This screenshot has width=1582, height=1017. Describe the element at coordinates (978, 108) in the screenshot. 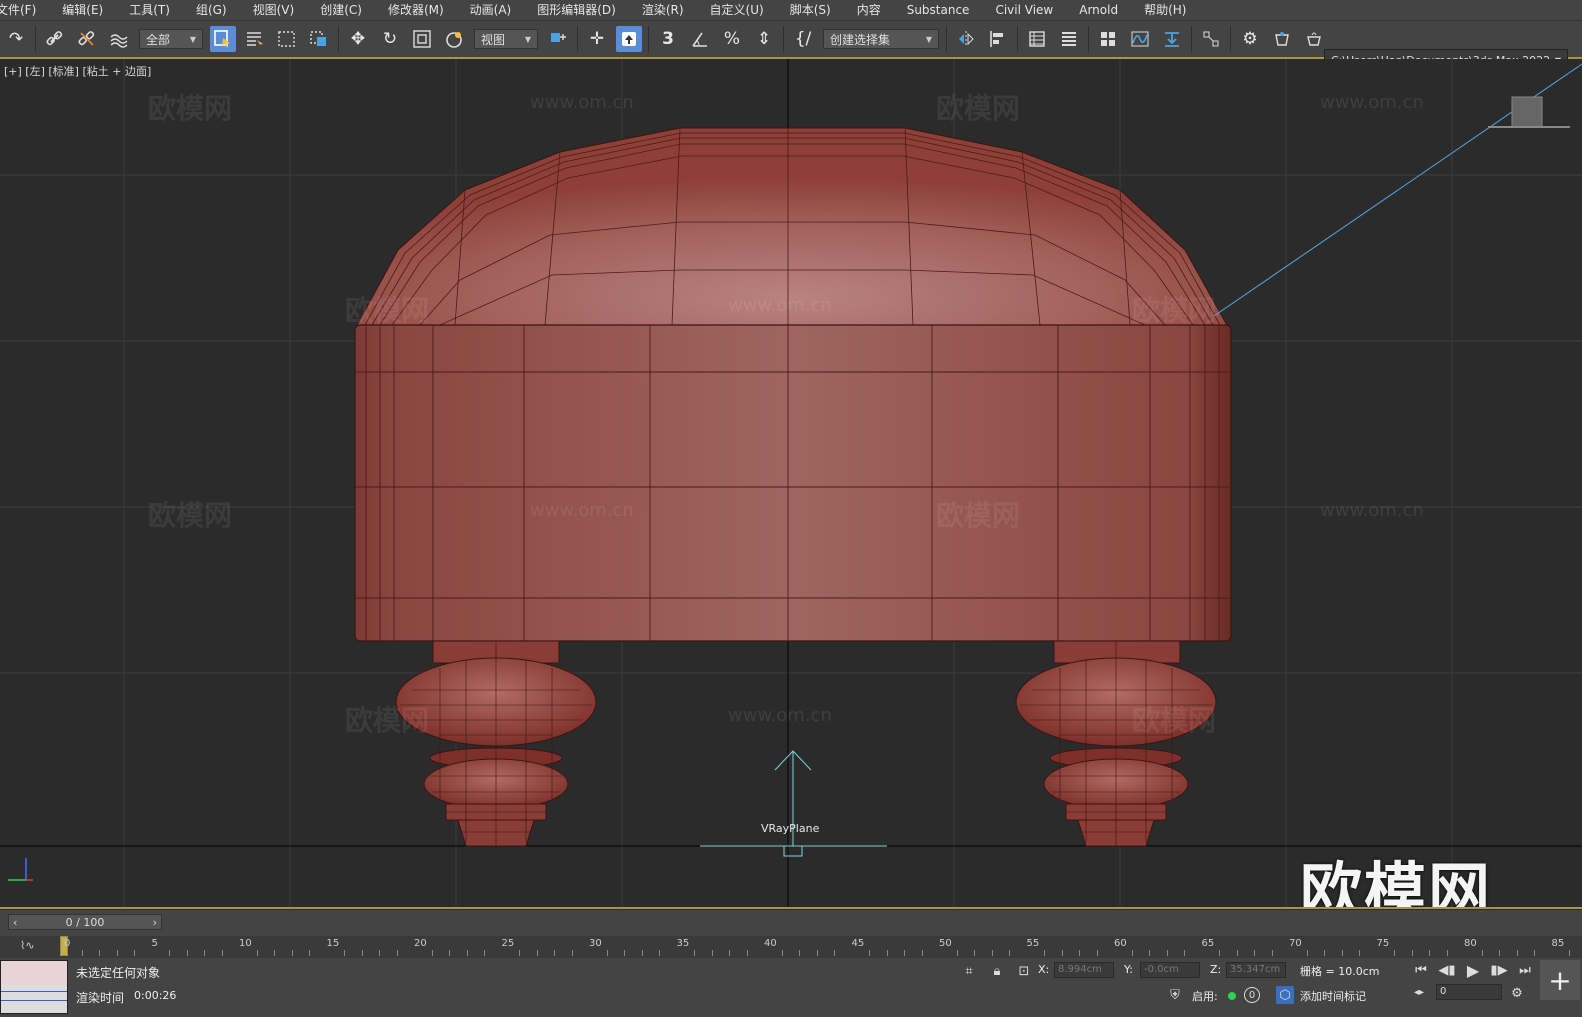

I see `watermark: 欧模网` at that location.